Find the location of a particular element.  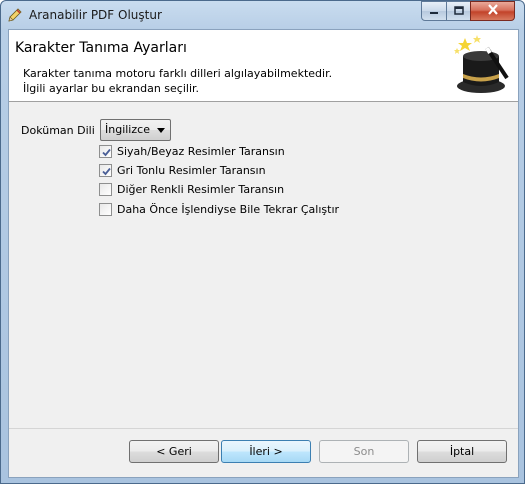

minimize-button is located at coordinates (434, 11).